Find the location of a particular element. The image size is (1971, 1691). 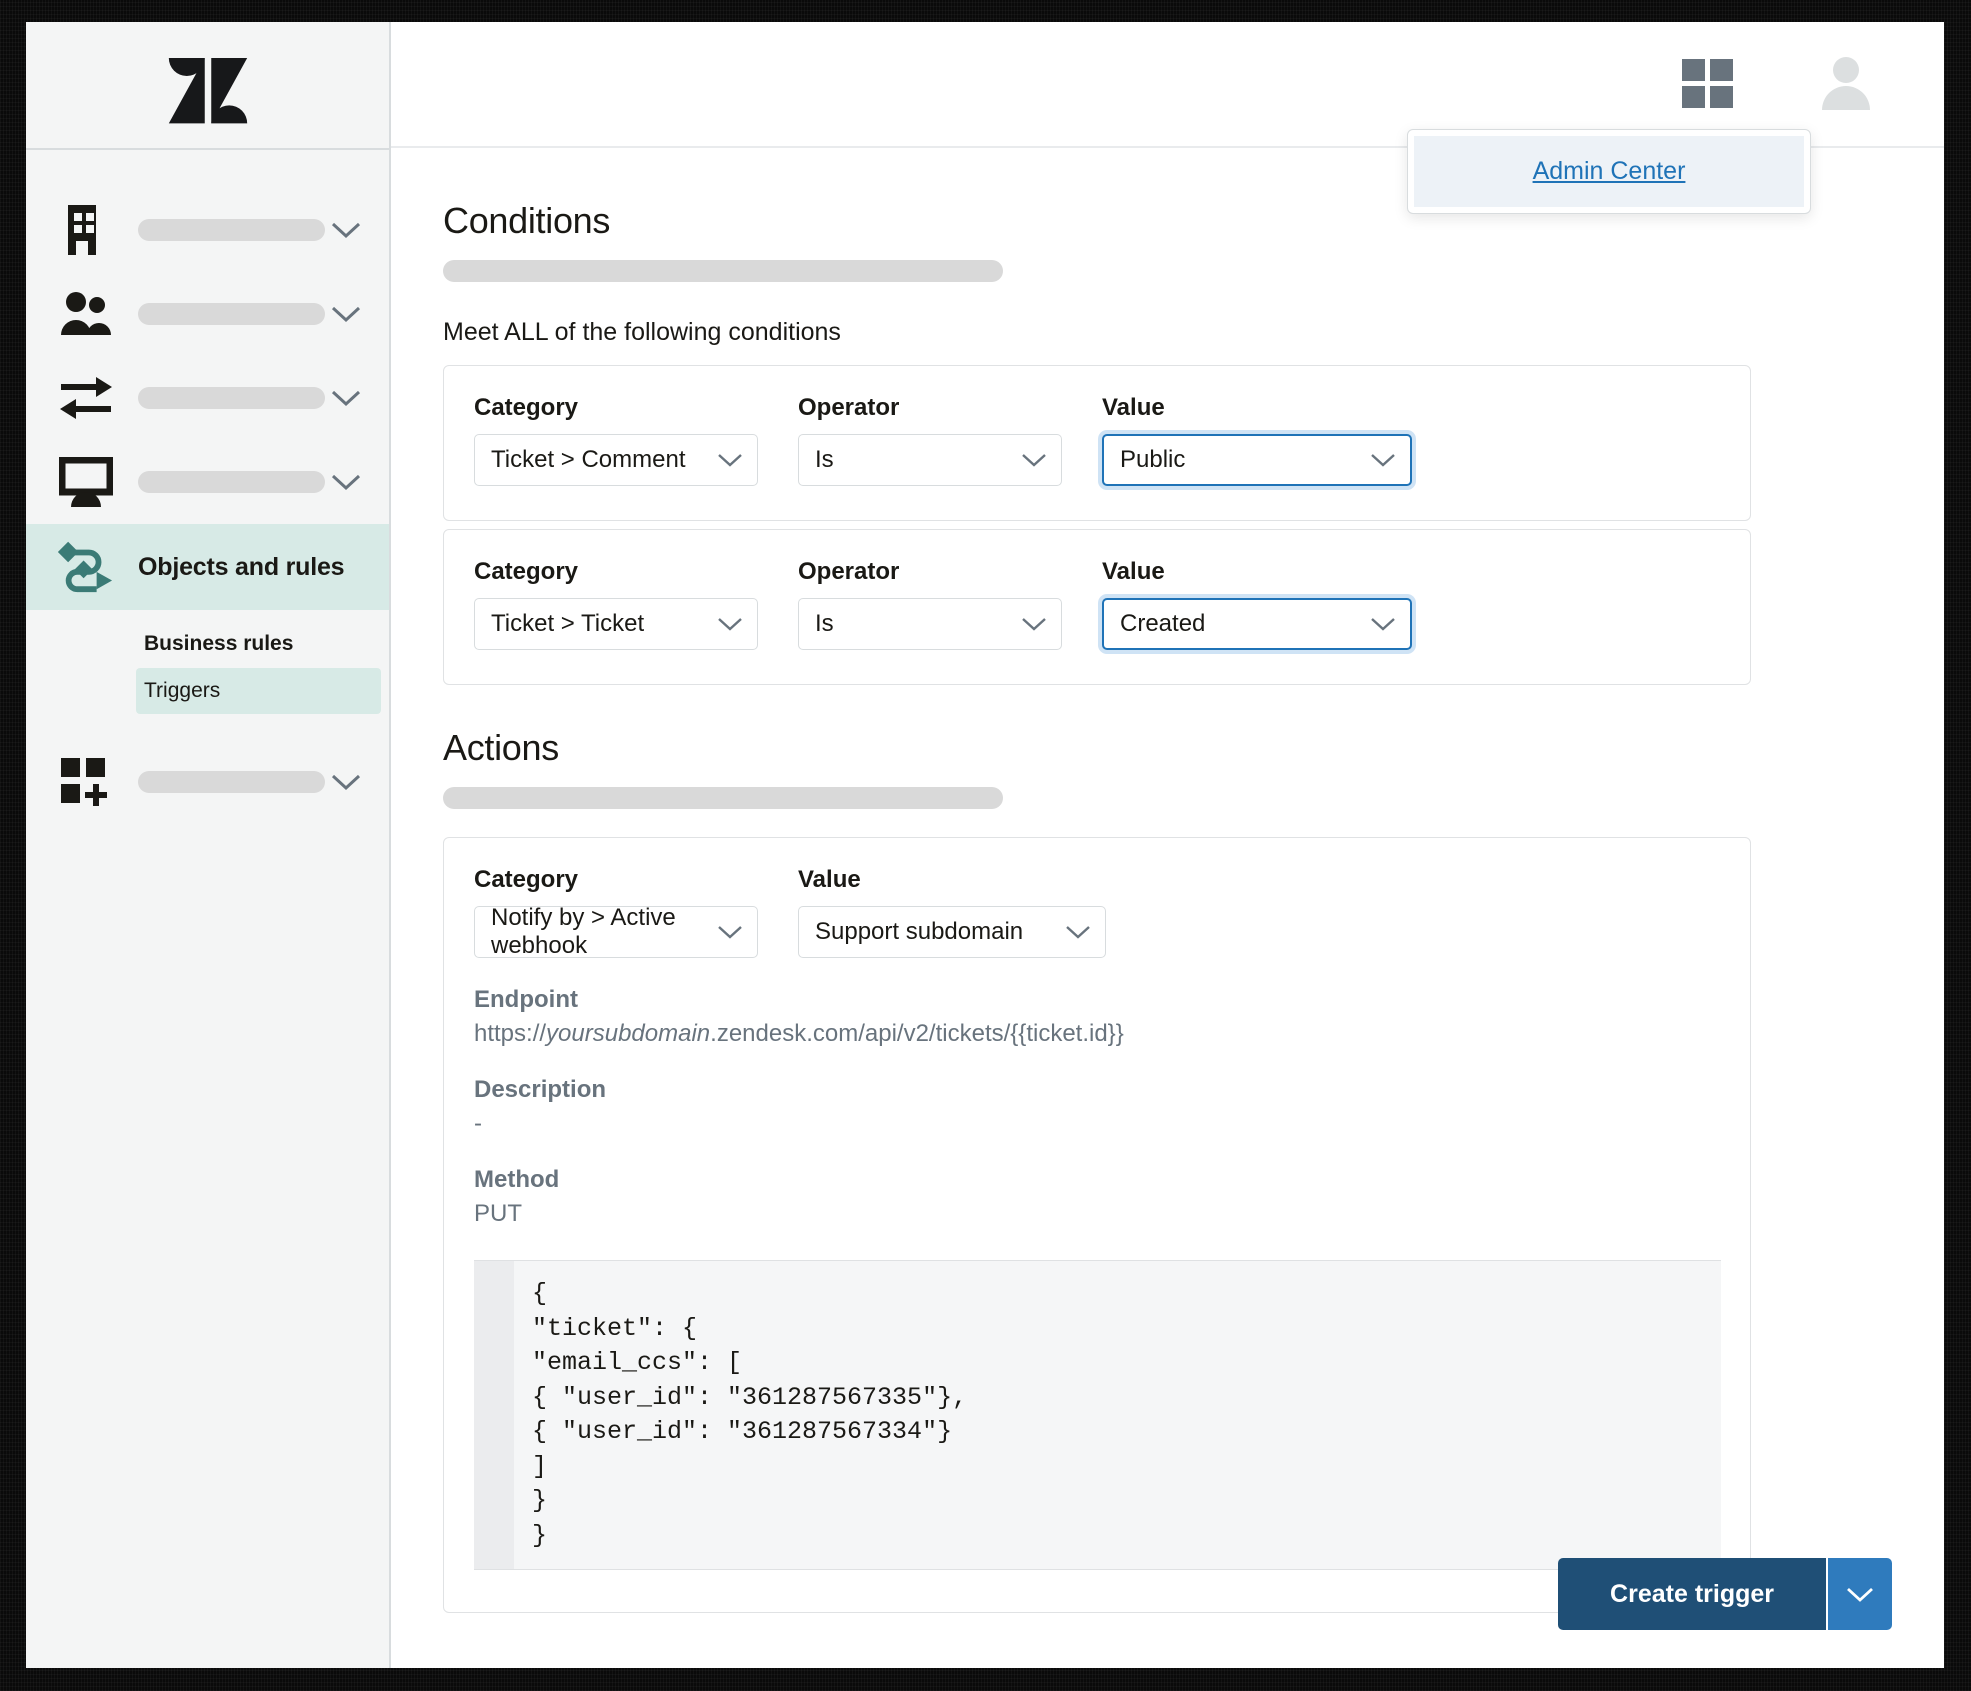

sidebar-item-apps is located at coordinates (207, 782).